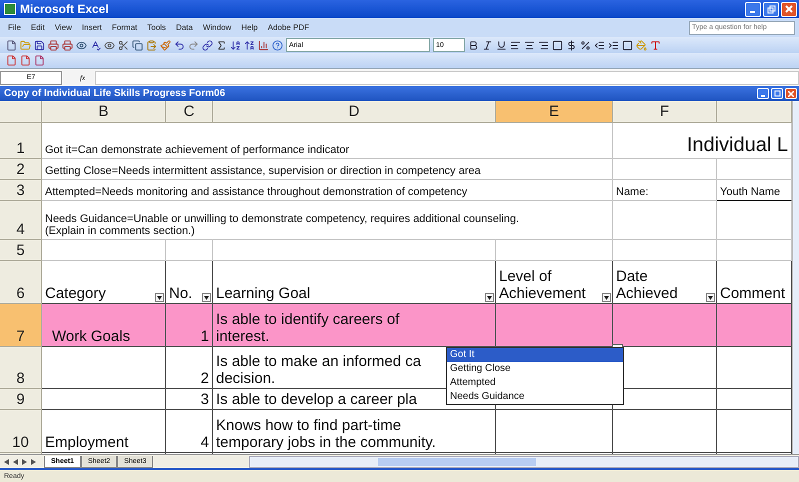 Image resolution: width=799 pixels, height=482 pixels. Describe the element at coordinates (753, 293) in the screenshot. I see `column-title: Comment` at that location.